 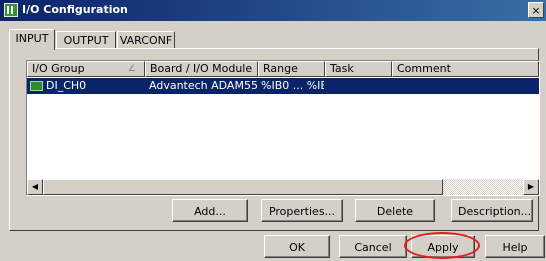 I want to click on tab-varconf: VARCONF, so click(x=146, y=40).